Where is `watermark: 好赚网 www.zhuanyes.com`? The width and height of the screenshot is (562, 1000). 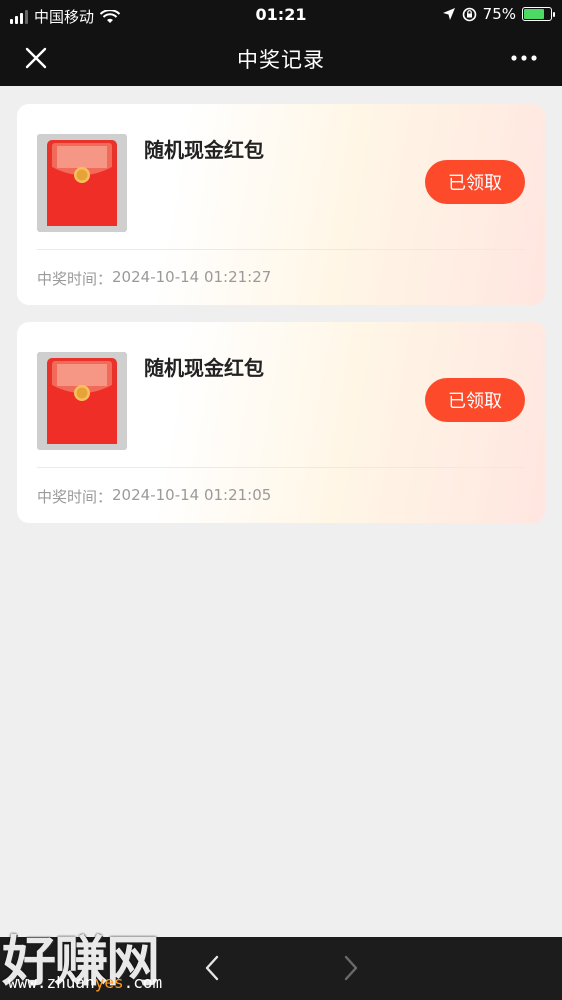 watermark: 好赚网 www.zhuanyes.com is located at coordinates (98, 957).